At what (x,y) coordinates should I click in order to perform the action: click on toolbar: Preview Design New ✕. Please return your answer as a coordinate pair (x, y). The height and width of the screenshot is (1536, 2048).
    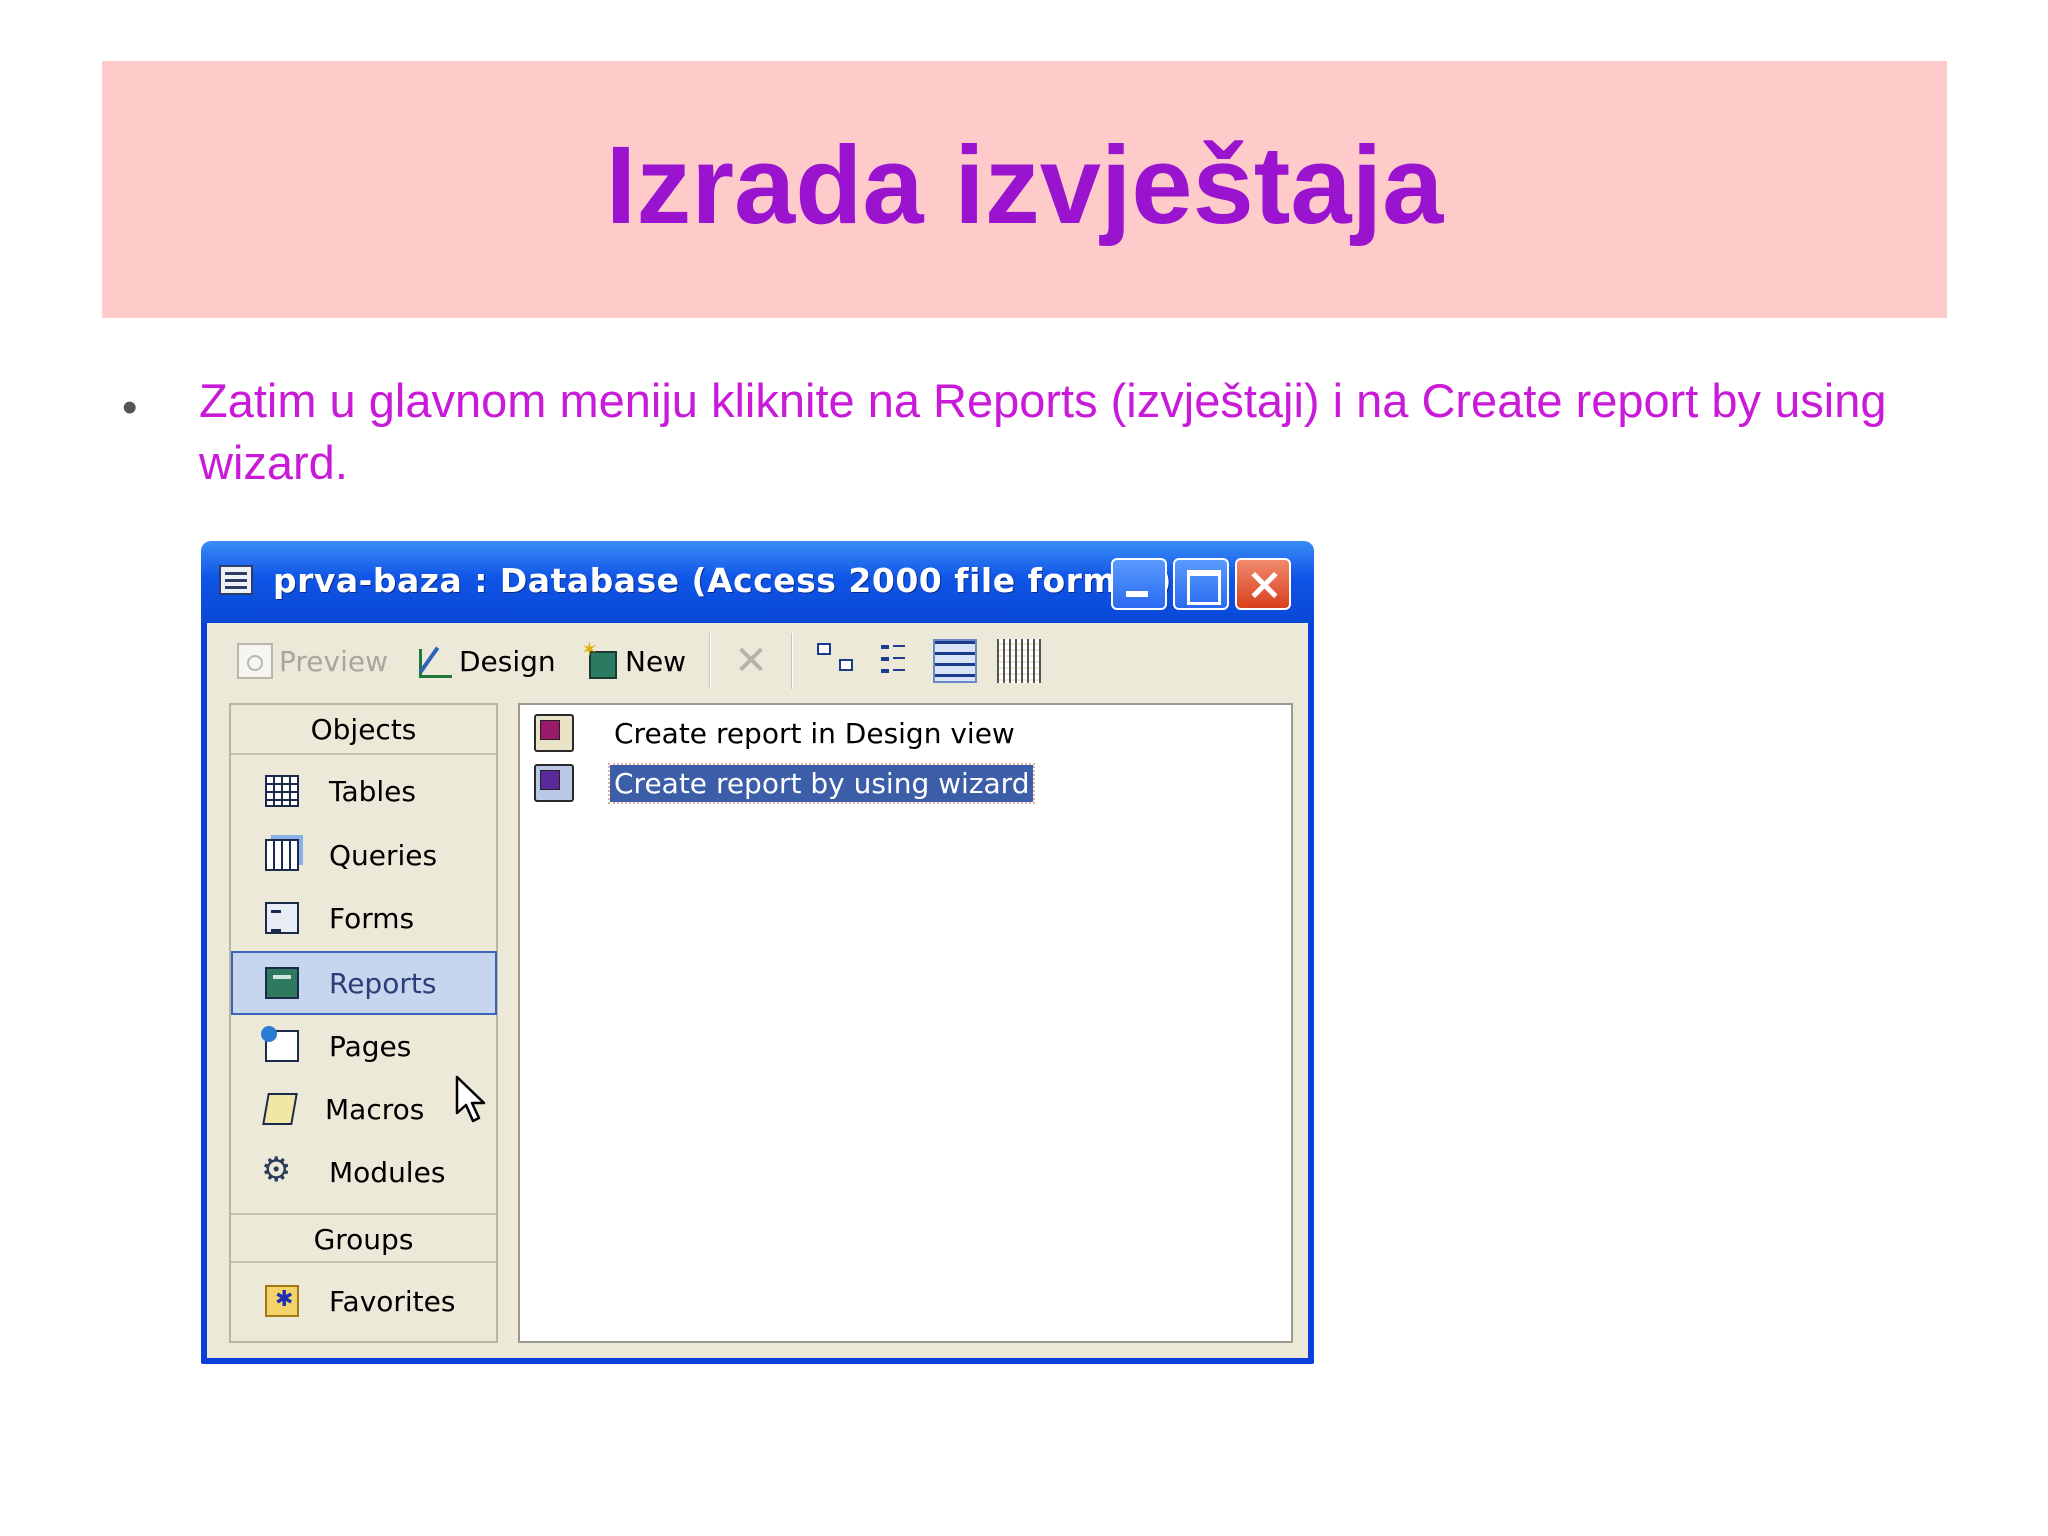
    Looking at the image, I should click on (757, 661).